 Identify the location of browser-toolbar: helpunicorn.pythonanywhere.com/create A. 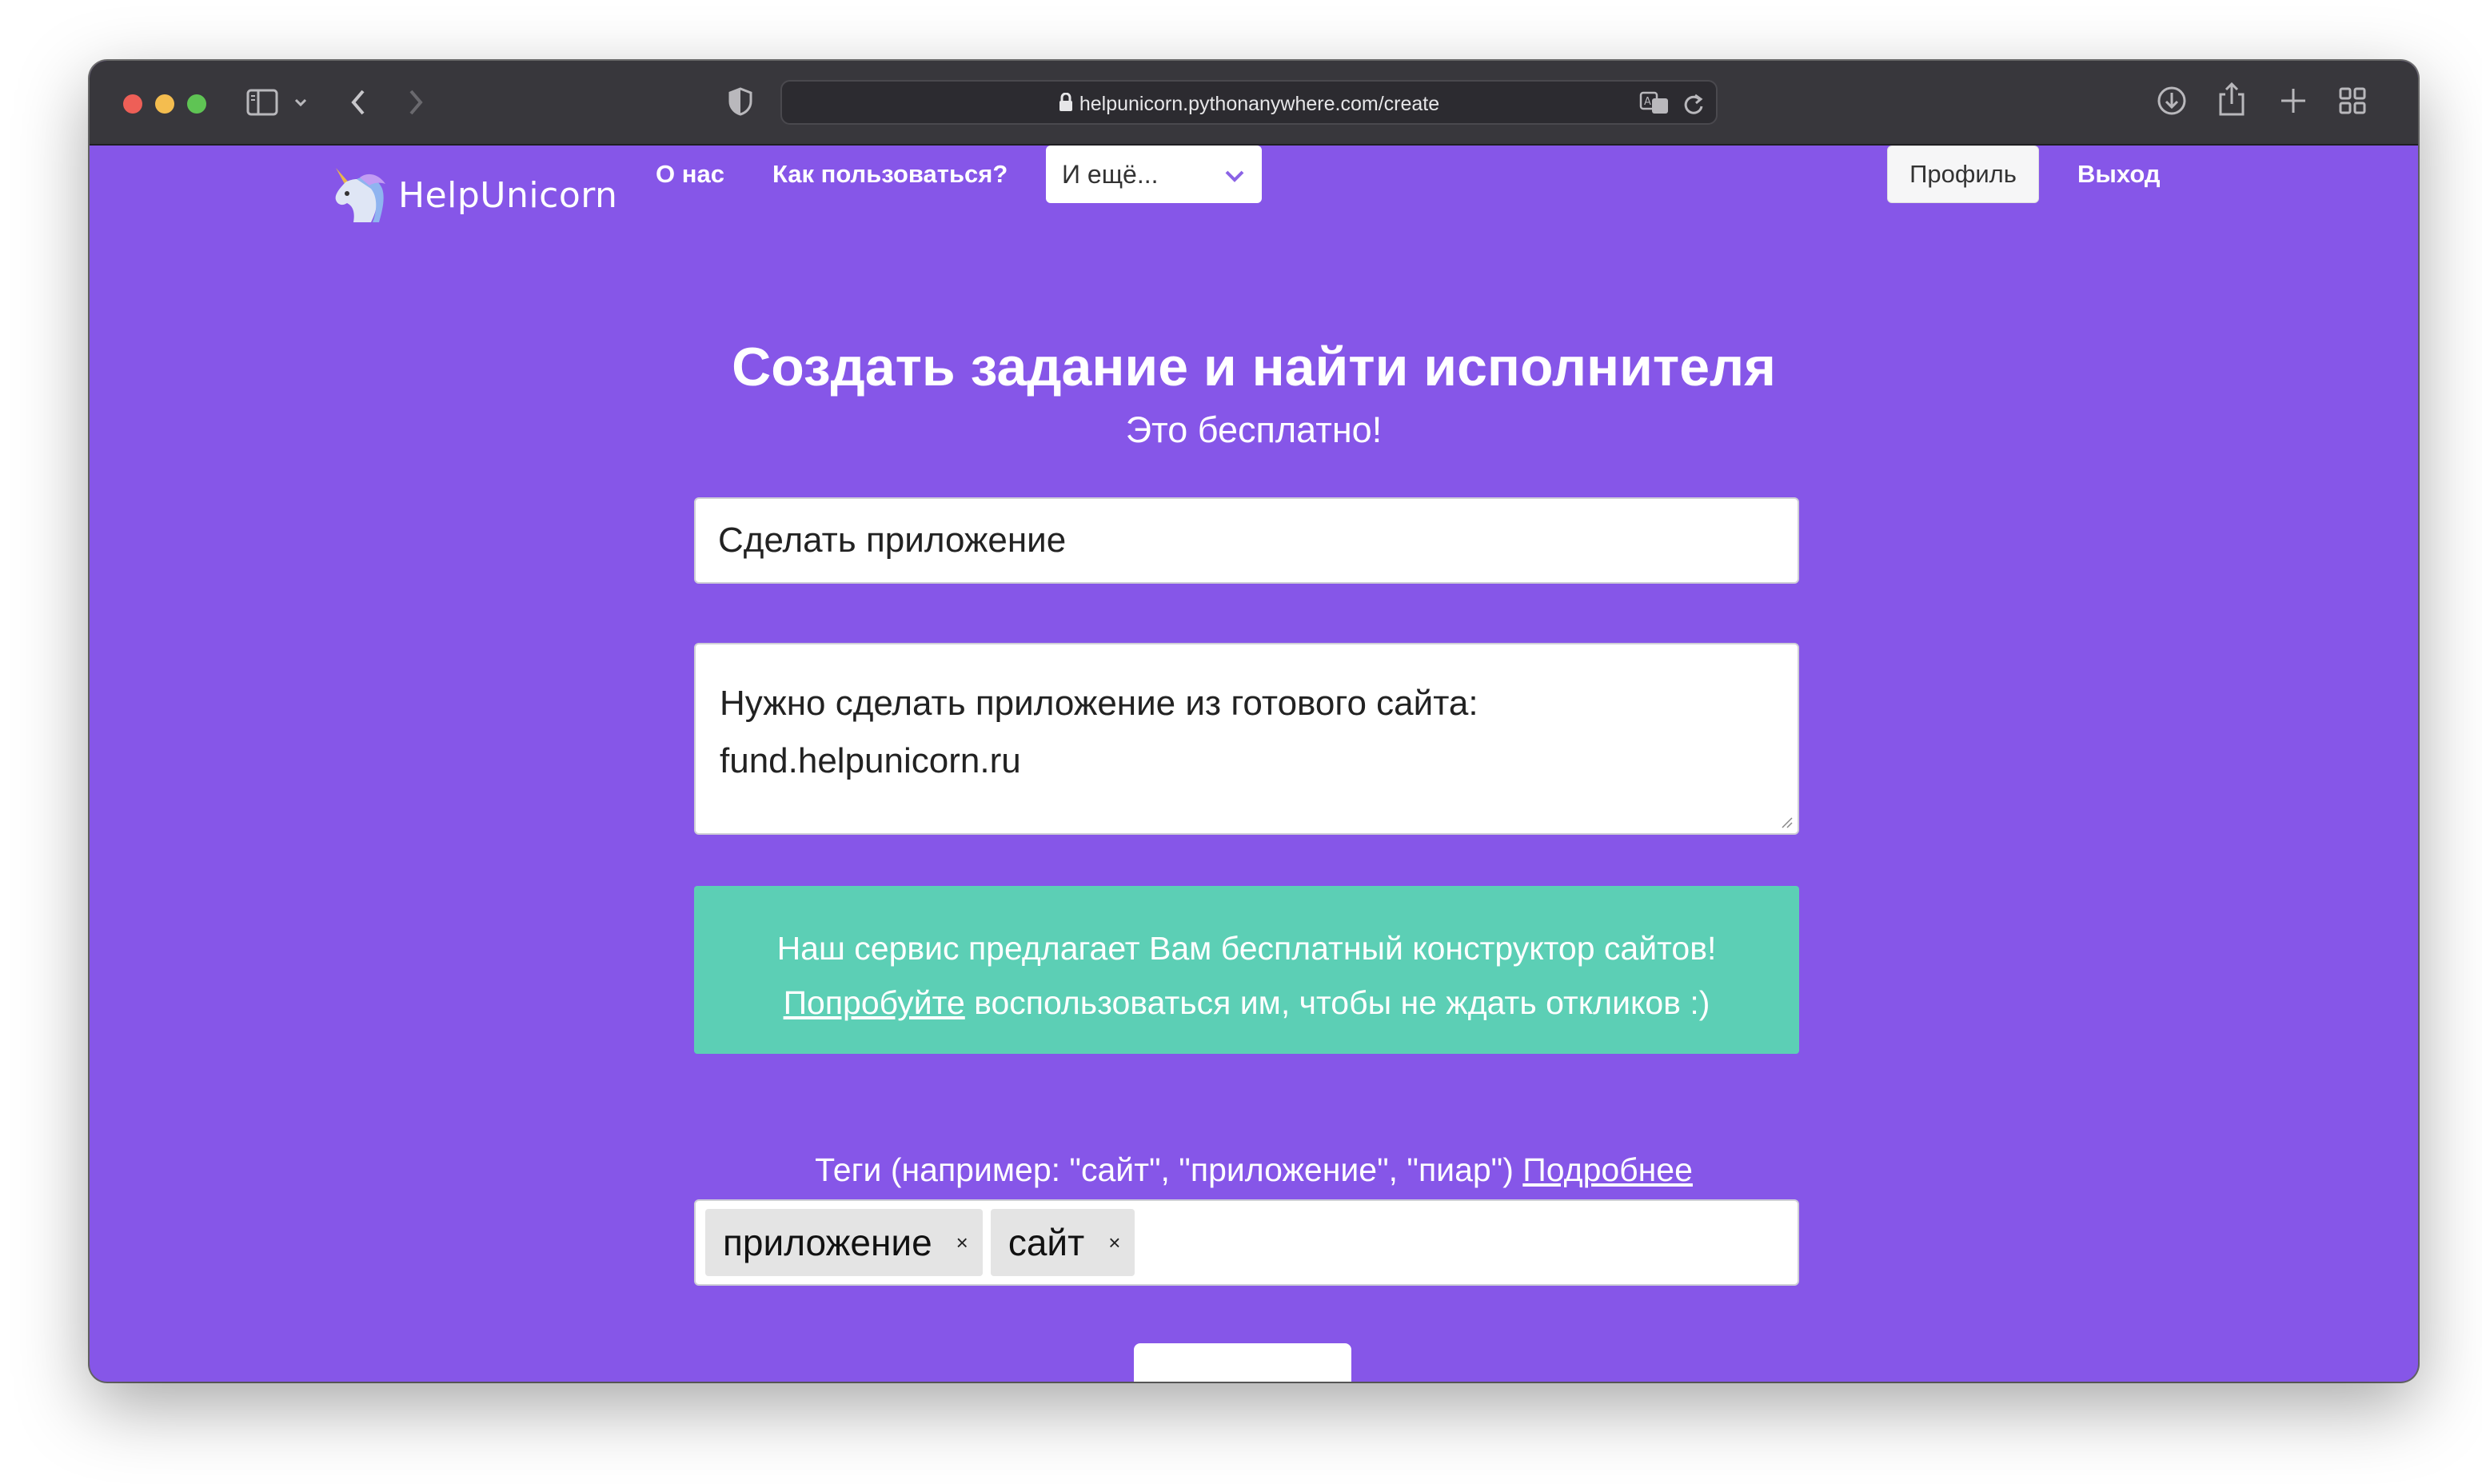
(1254, 103).